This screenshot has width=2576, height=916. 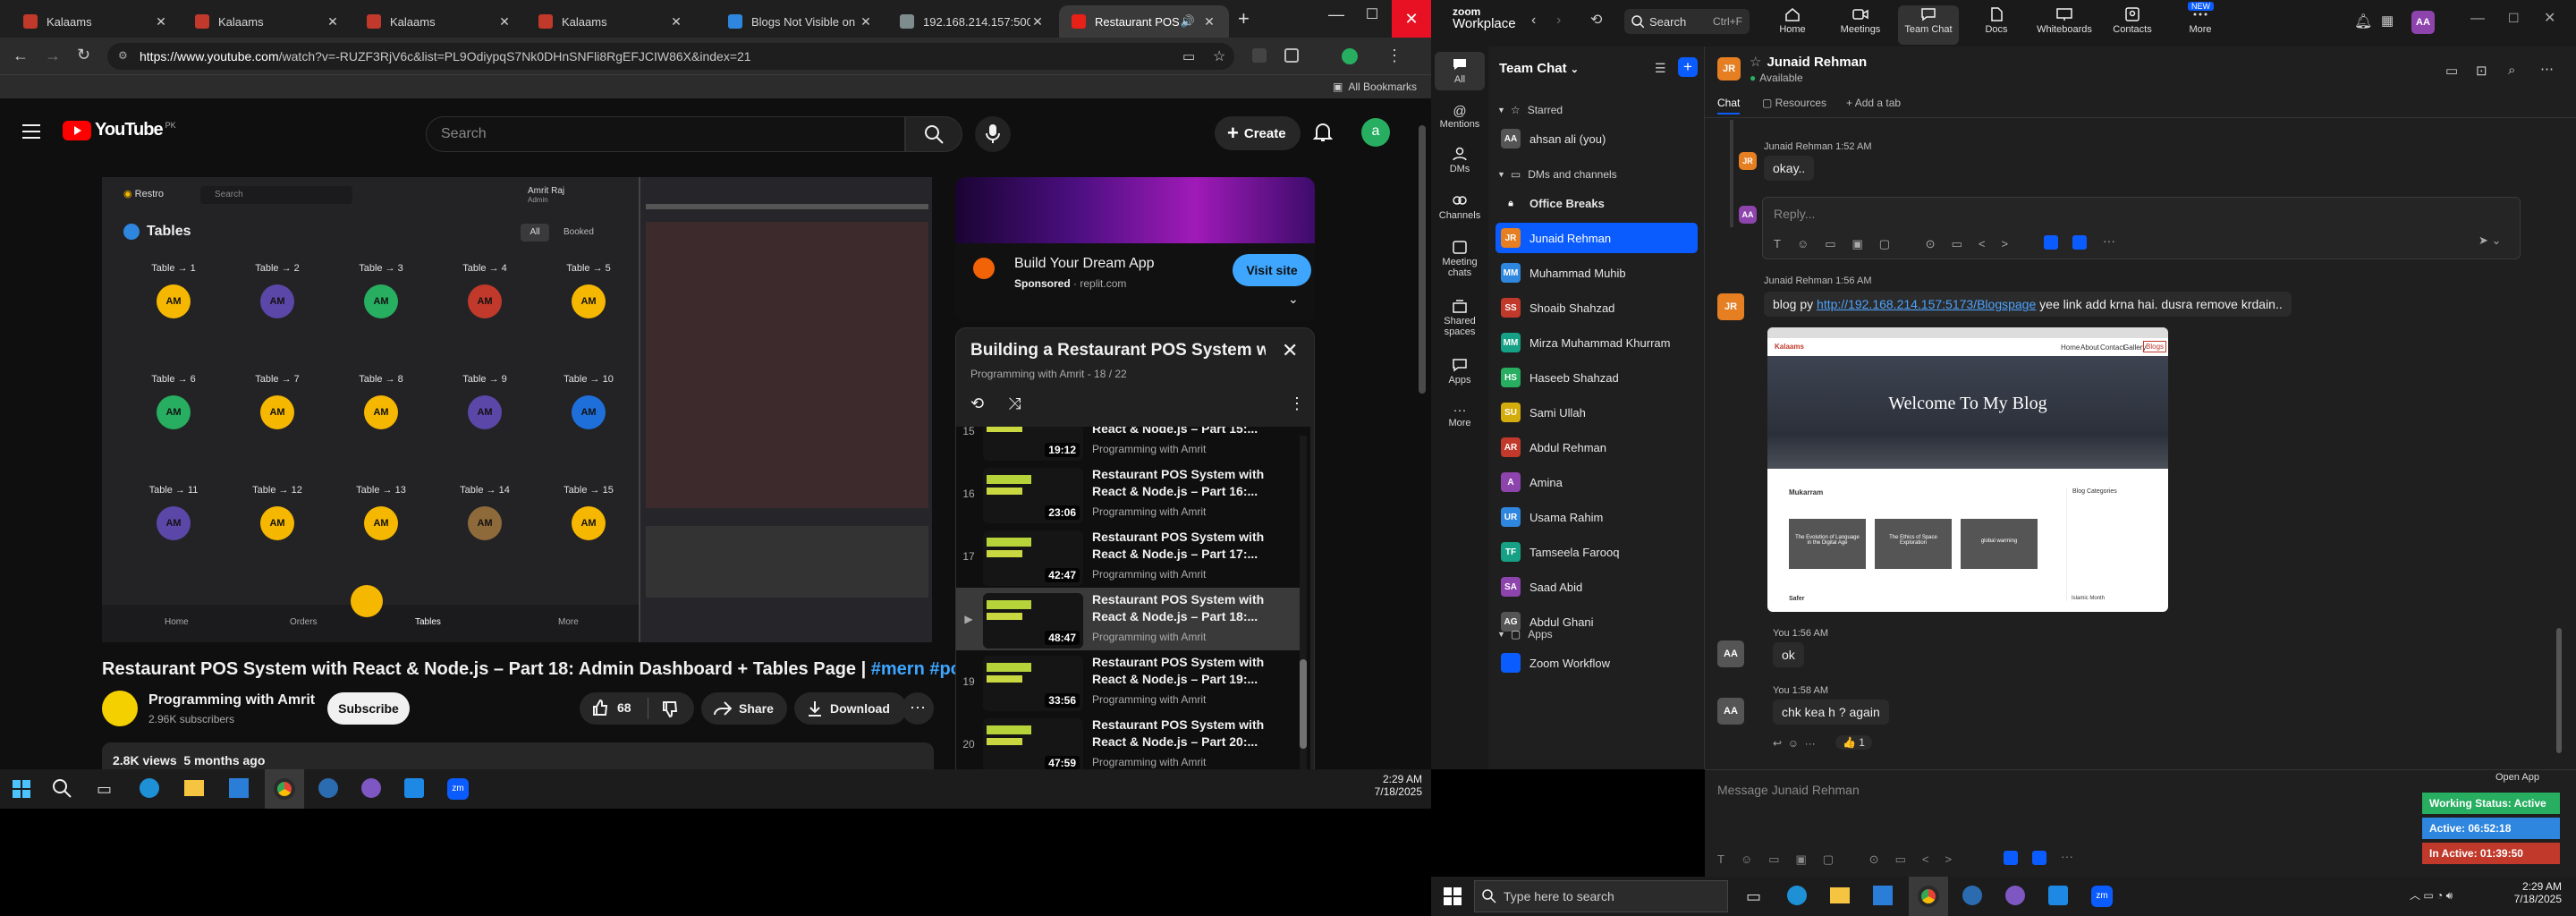 What do you see at coordinates (2363, 21) in the screenshot?
I see `notifications-bell-icon: 🔔︎` at bounding box center [2363, 21].